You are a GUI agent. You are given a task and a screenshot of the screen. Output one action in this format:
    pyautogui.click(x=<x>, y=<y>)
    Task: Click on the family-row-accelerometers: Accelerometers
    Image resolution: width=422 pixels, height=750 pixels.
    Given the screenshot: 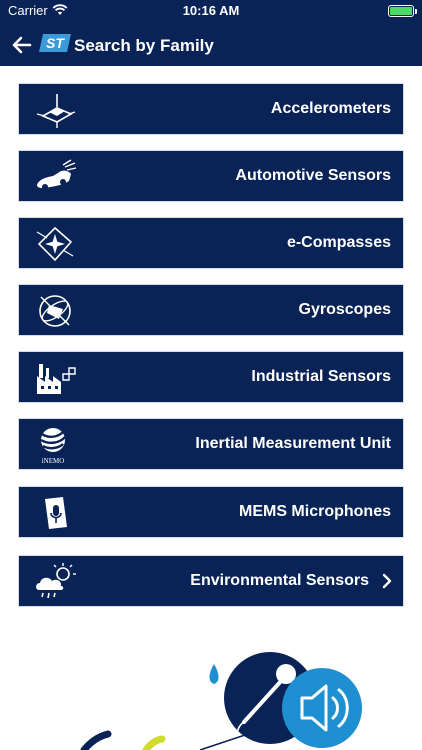 What is the action you would take?
    pyautogui.click(x=211, y=109)
    